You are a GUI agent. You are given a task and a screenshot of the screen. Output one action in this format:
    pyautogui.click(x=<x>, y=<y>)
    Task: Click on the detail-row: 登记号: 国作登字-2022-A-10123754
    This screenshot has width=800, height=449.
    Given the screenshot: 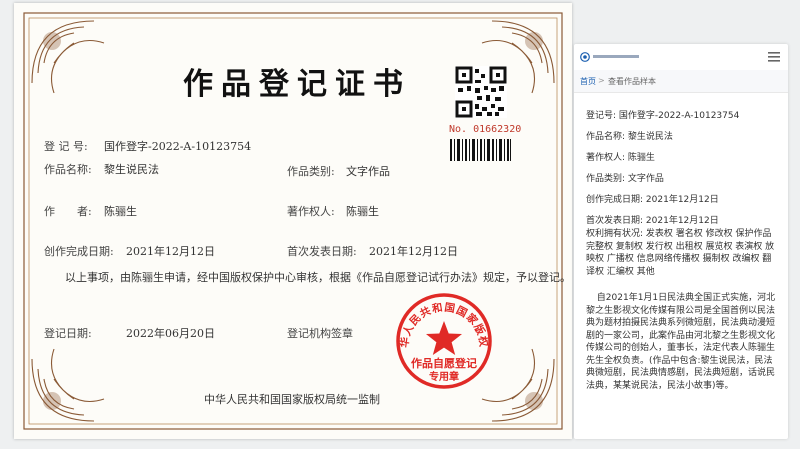 What is the action you would take?
    pyautogui.click(x=662, y=114)
    